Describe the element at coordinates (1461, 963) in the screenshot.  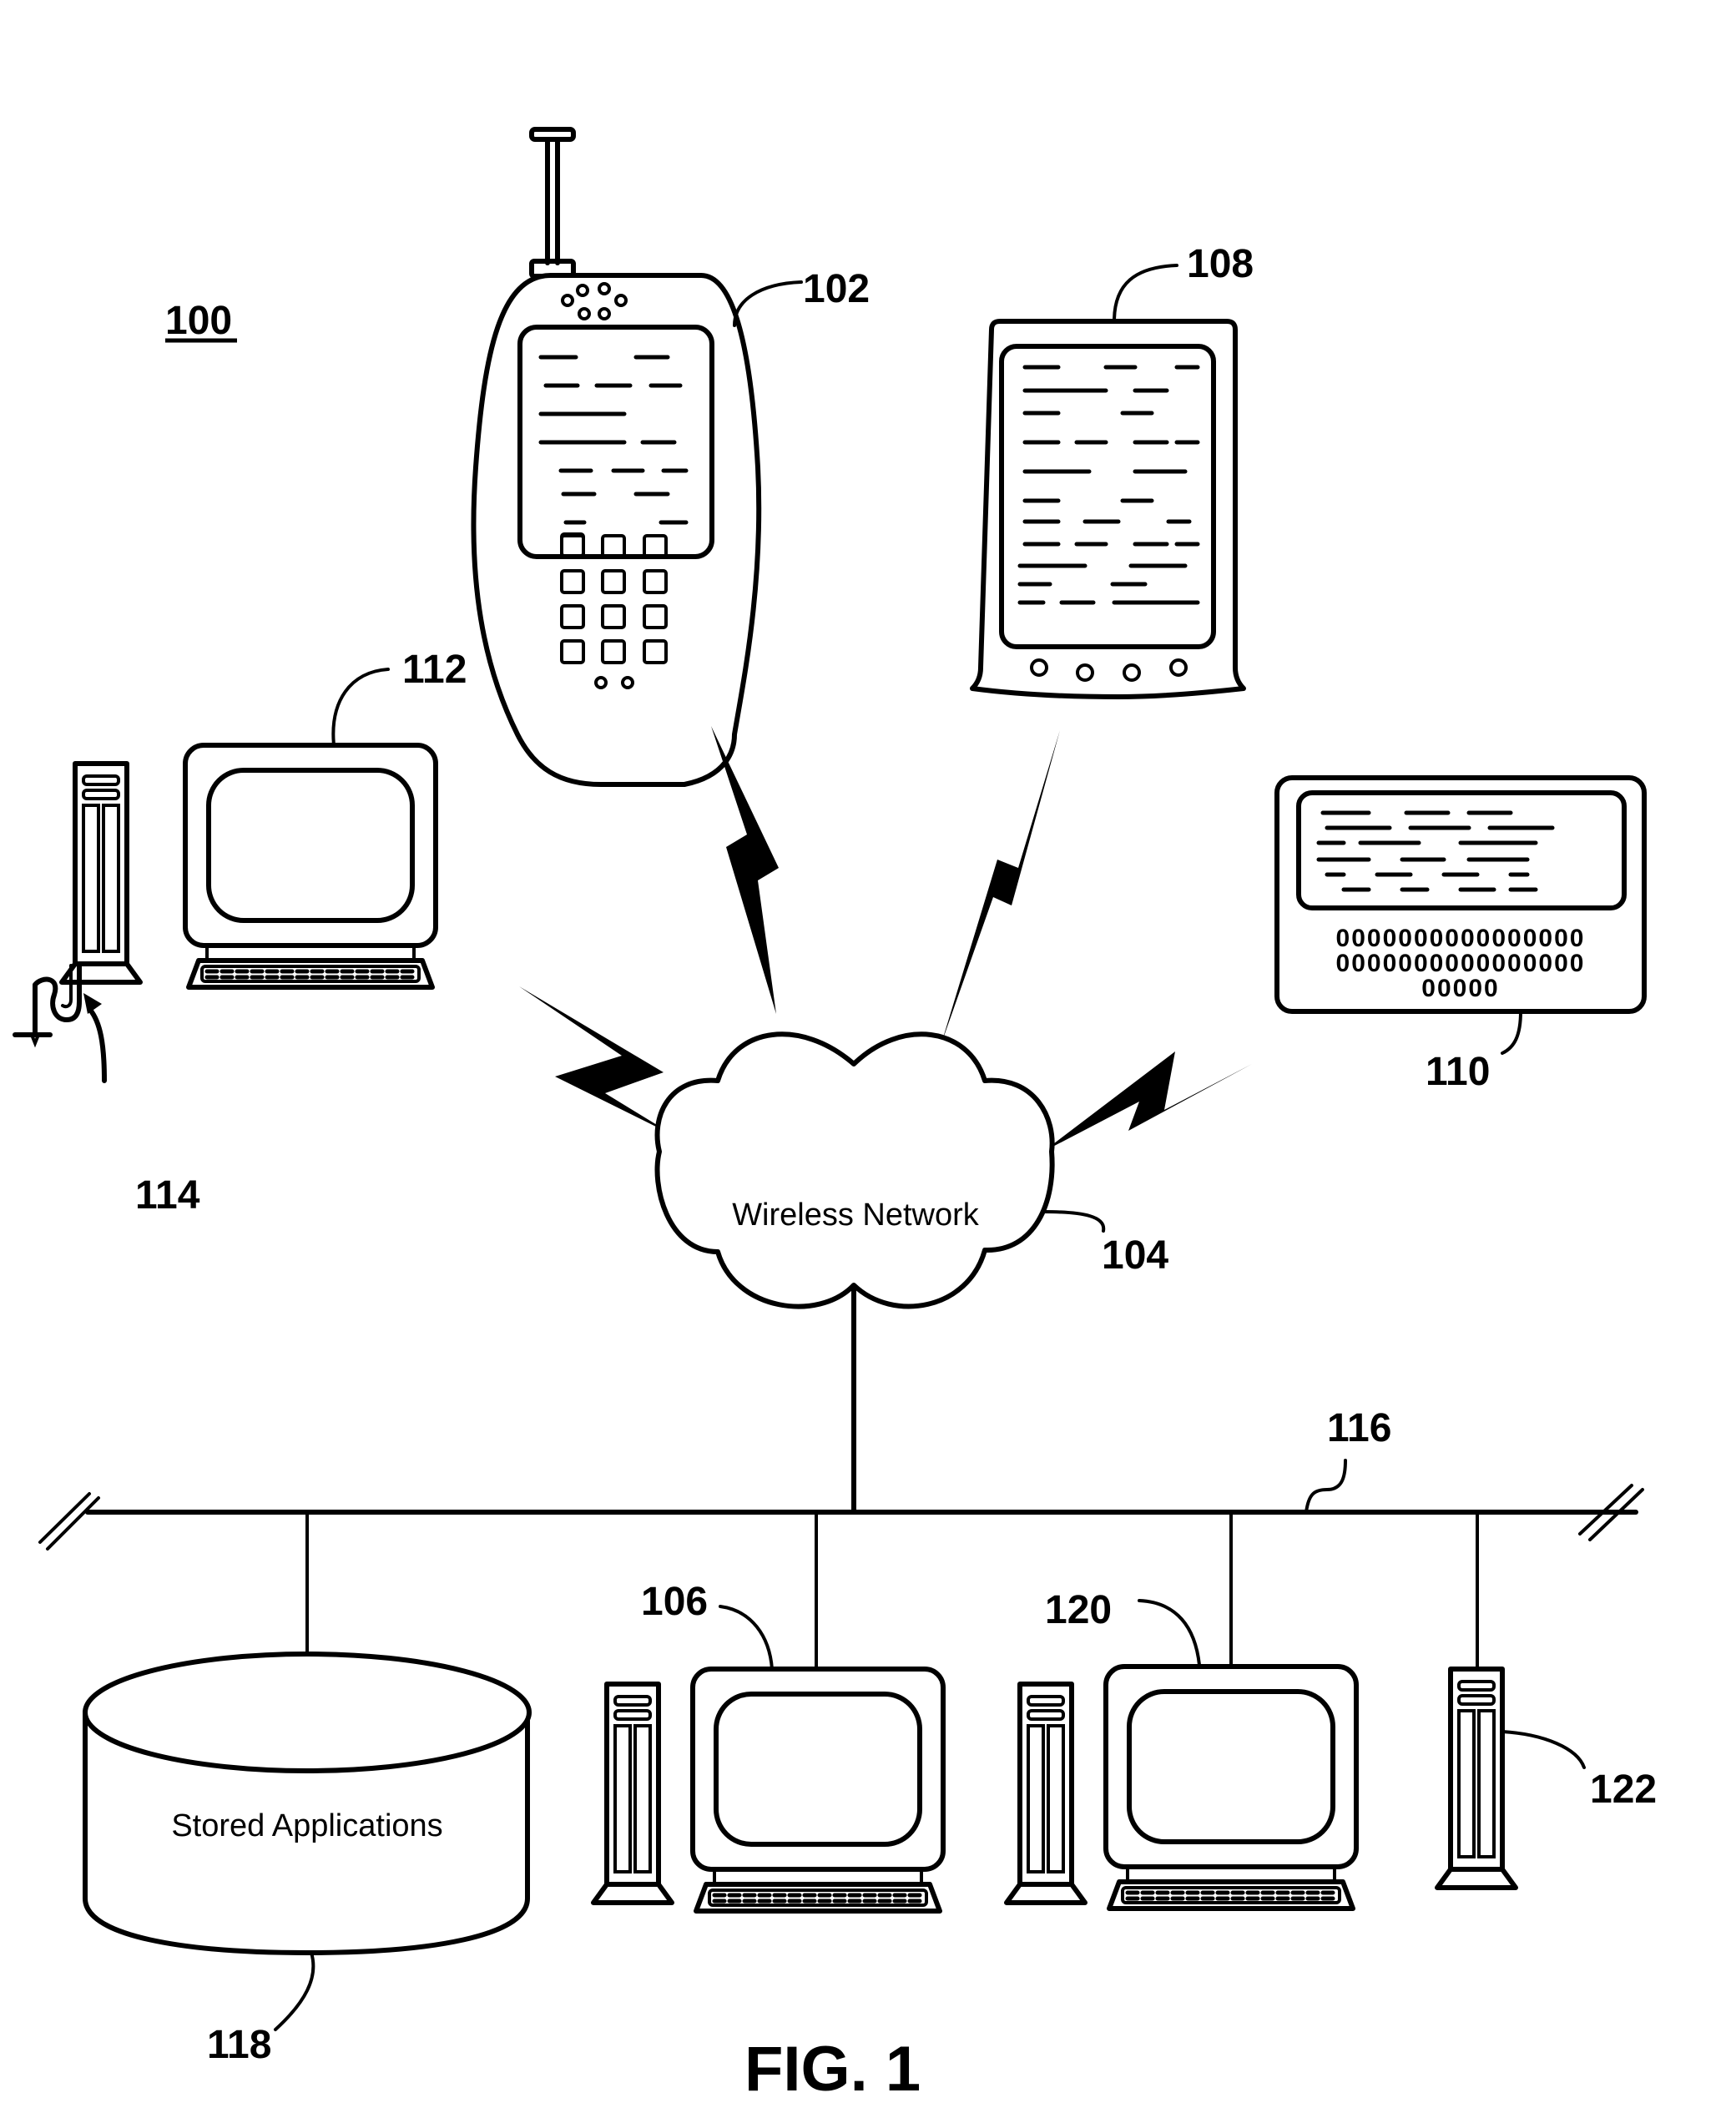
I see `pager-keys-row-2: 0000000000000000` at that location.